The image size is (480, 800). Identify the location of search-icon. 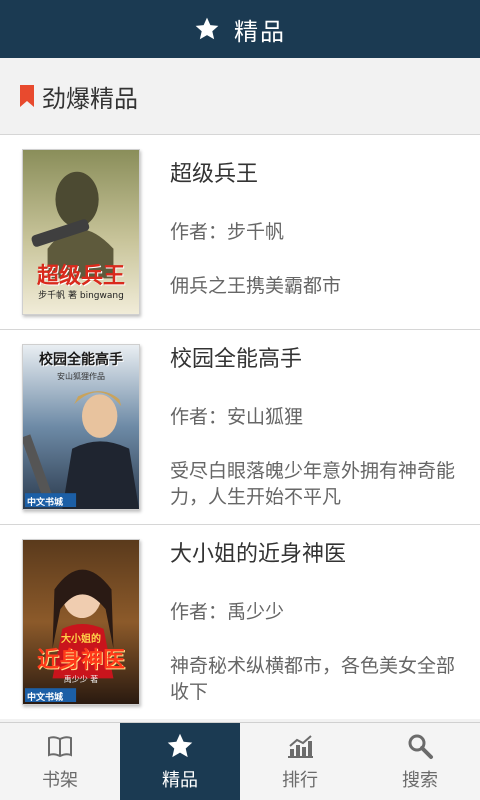
(420, 746).